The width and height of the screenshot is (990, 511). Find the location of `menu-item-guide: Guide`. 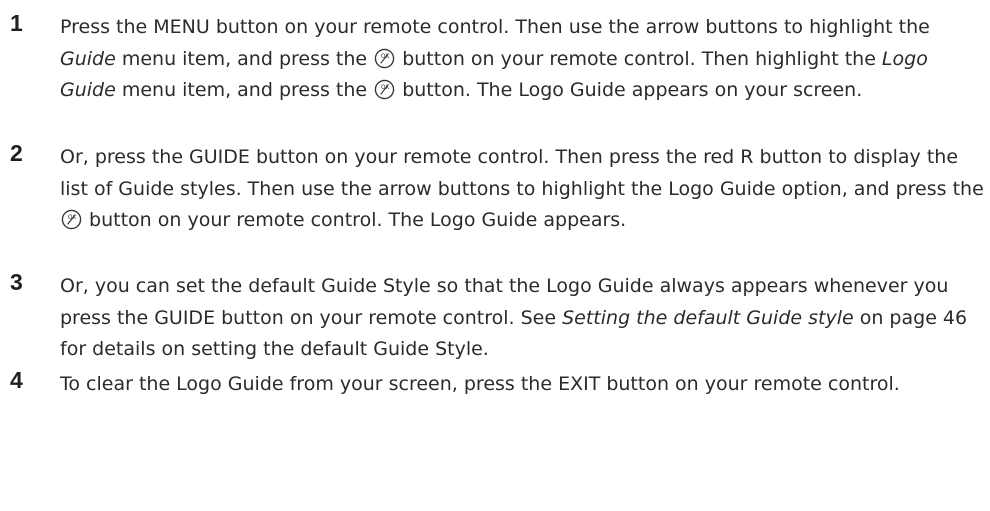

menu-item-guide: Guide is located at coordinates (88, 58).